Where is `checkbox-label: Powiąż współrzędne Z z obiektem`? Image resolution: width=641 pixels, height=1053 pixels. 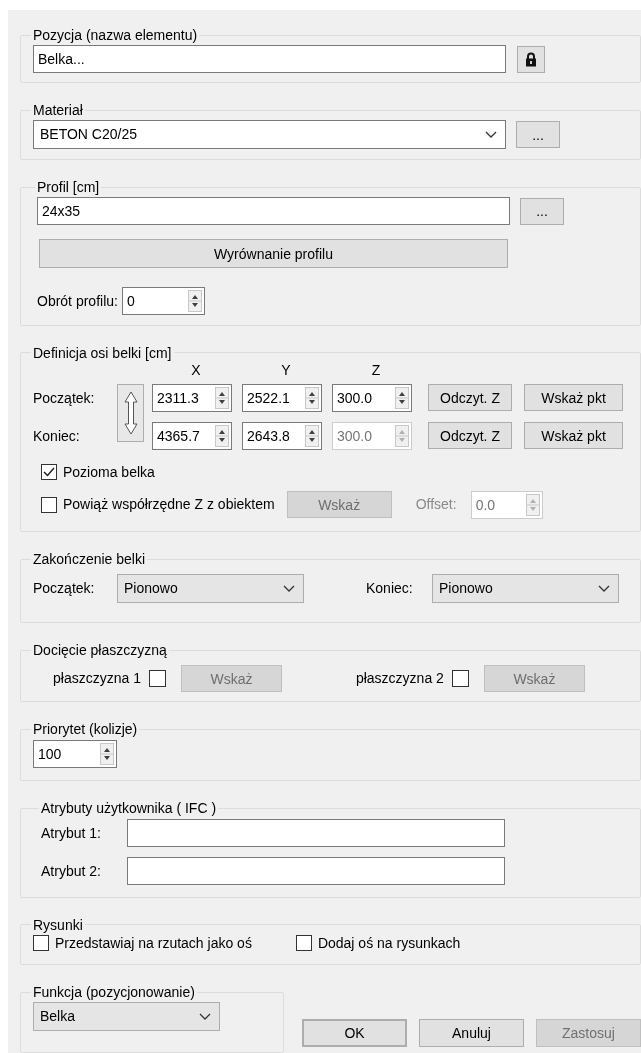 checkbox-label: Powiąż współrzędne Z z obiektem is located at coordinates (169, 505).